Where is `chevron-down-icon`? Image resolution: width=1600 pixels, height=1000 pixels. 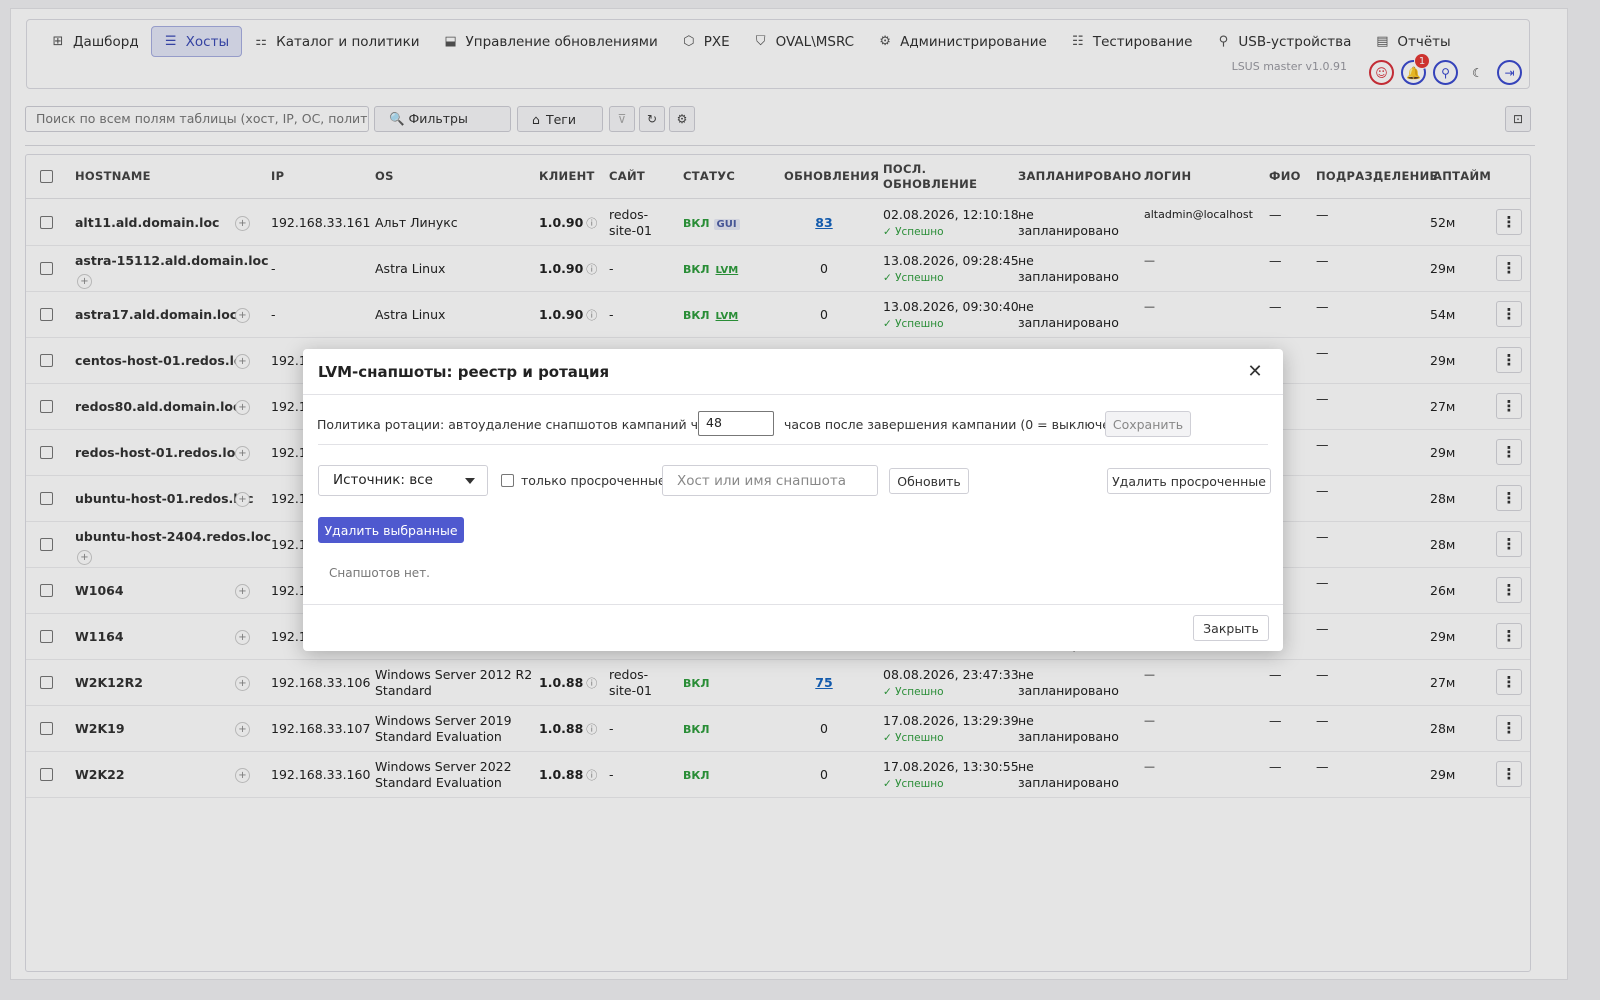
chevron-down-icon is located at coordinates (470, 481).